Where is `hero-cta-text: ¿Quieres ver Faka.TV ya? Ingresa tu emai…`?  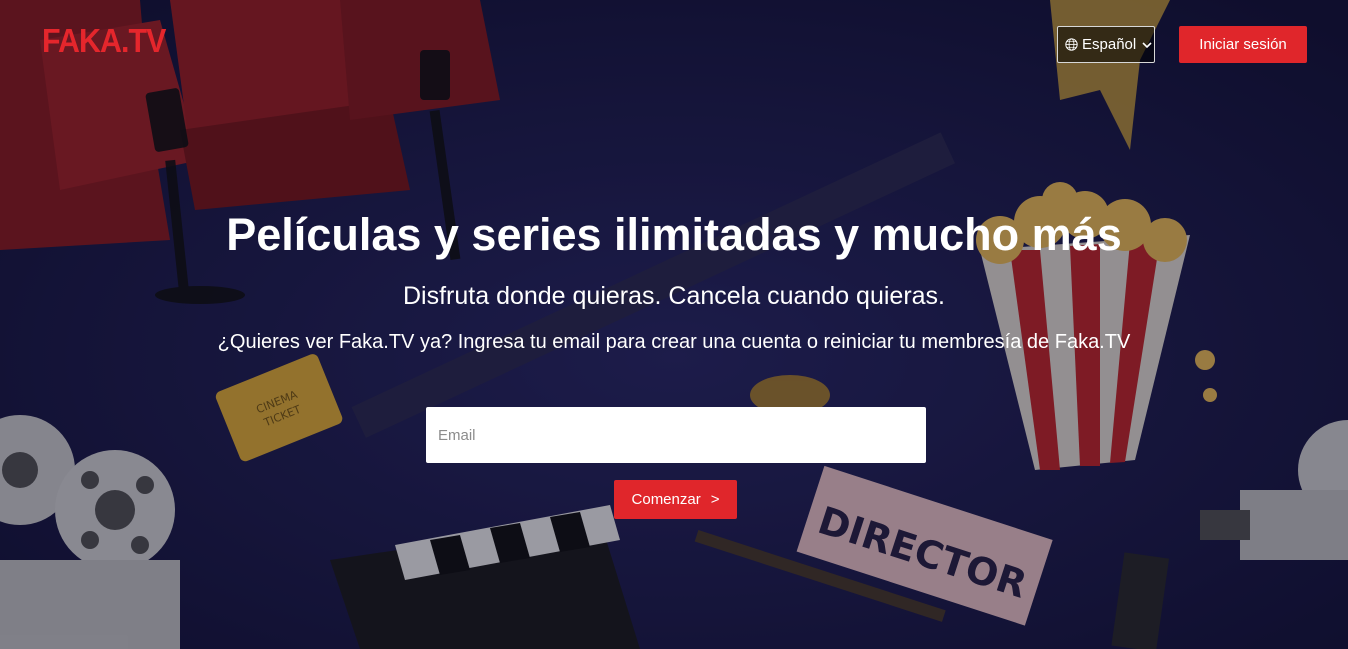
hero-cta-text: ¿Quieres ver Faka.TV ya? Ingresa tu emai… is located at coordinates (674, 342).